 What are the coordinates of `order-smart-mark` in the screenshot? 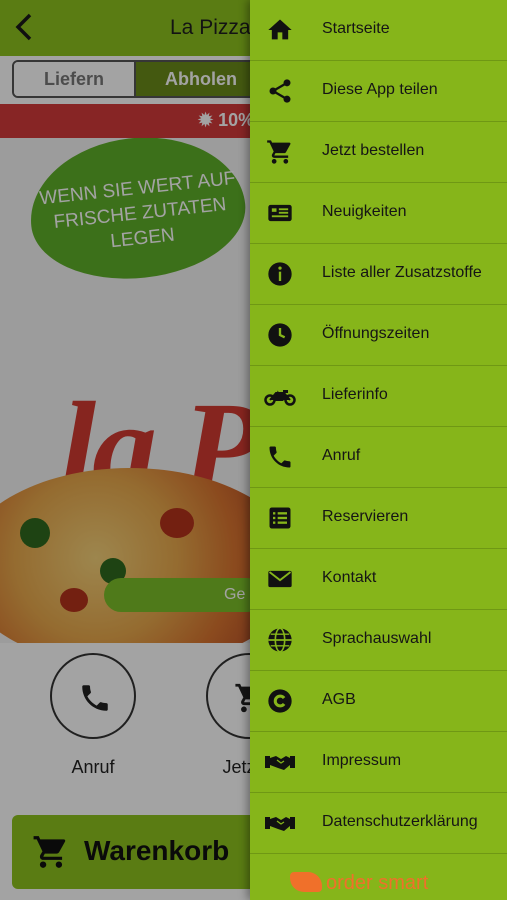 It's located at (306, 882).